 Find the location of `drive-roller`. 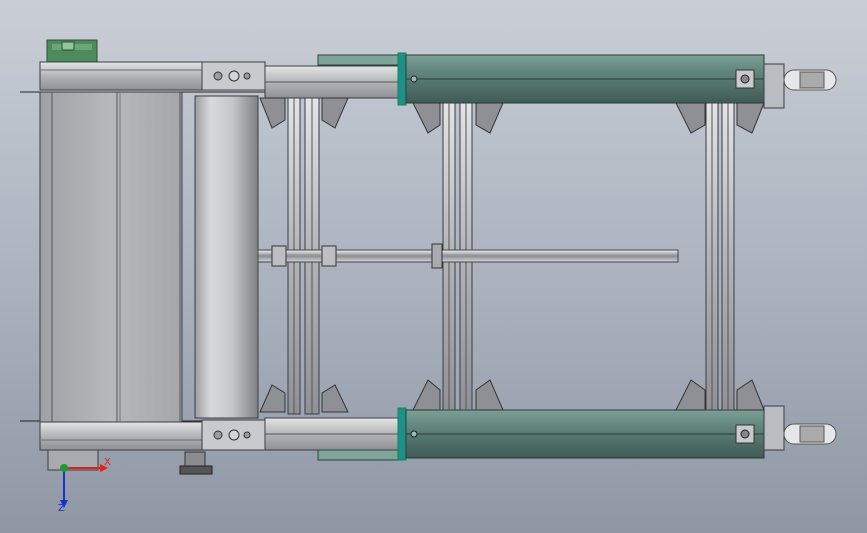

drive-roller is located at coordinates (226, 257).